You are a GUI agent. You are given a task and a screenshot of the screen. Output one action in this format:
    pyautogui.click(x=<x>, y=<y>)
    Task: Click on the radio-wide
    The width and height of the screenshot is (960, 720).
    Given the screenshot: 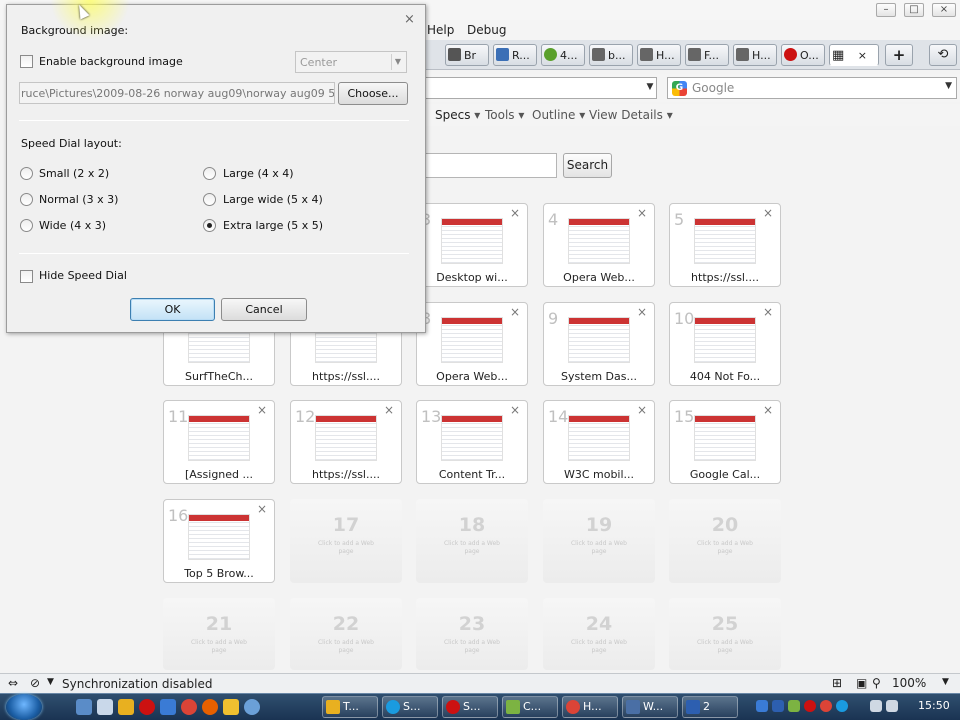 What is the action you would take?
    pyautogui.click(x=26, y=225)
    